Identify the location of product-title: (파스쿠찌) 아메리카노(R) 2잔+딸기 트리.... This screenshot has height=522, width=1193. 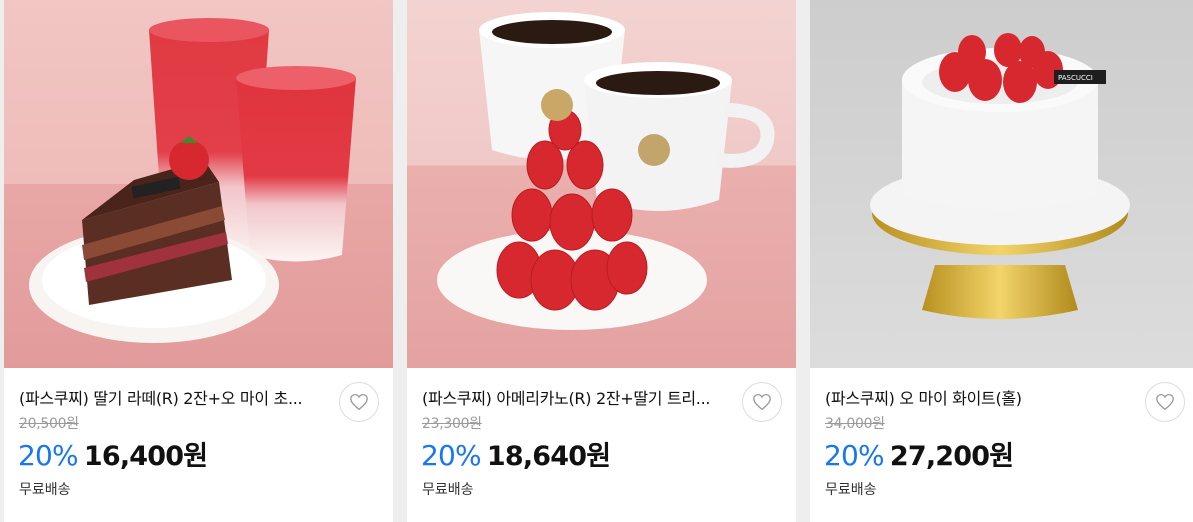
(572, 397).